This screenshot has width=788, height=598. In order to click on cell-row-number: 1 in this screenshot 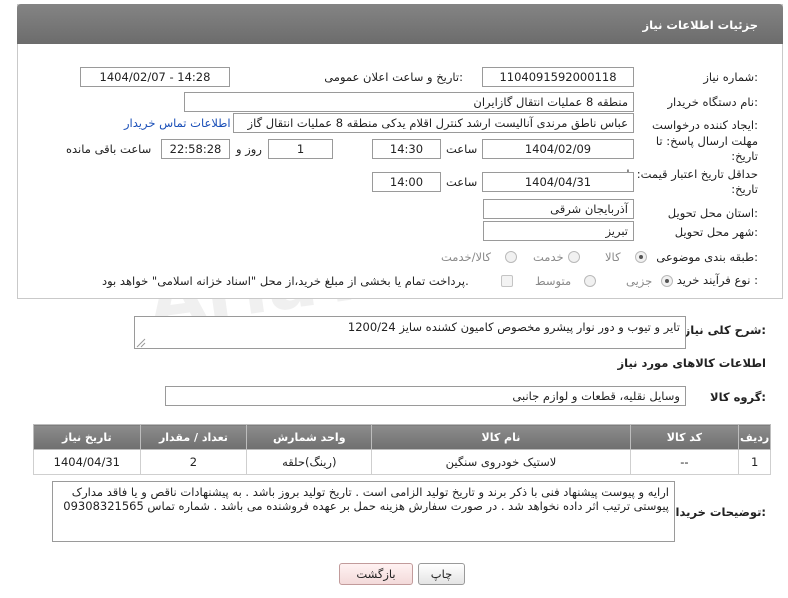, I will do `click(754, 462)`.